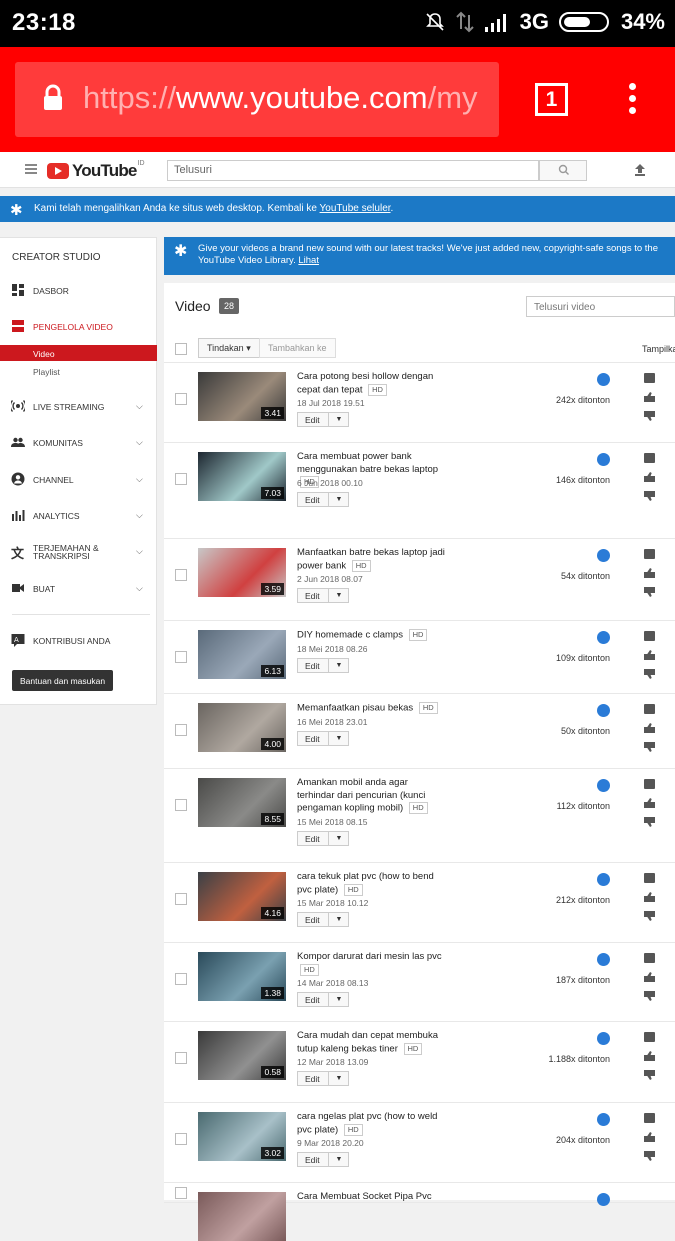 This screenshot has height=1241, width=675. I want to click on video-thumbnail: 4.00, so click(242, 727).